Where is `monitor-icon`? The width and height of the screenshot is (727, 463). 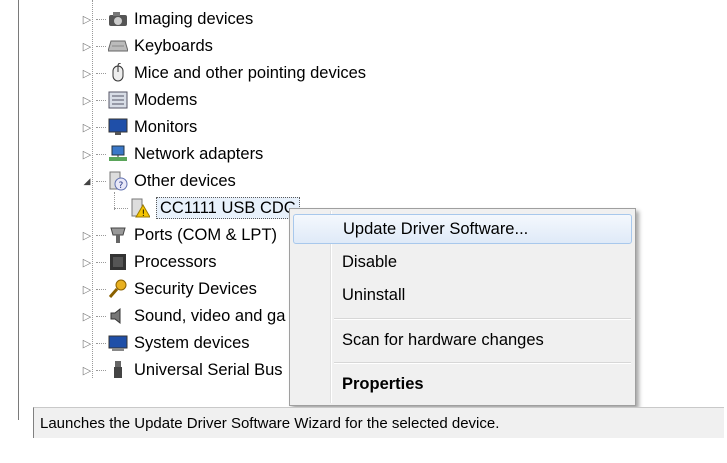 monitor-icon is located at coordinates (118, 127).